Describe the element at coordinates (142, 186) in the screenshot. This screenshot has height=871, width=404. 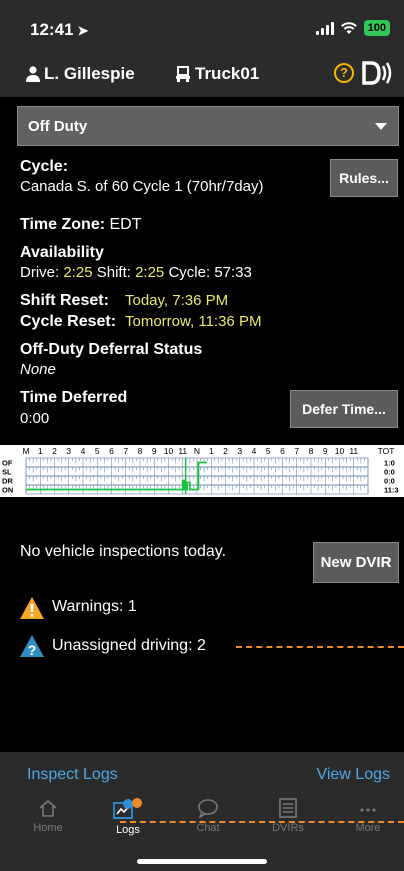
I see `cycle-value: Canada S. of 60 Cycle 1 (70hr/7day)` at that location.